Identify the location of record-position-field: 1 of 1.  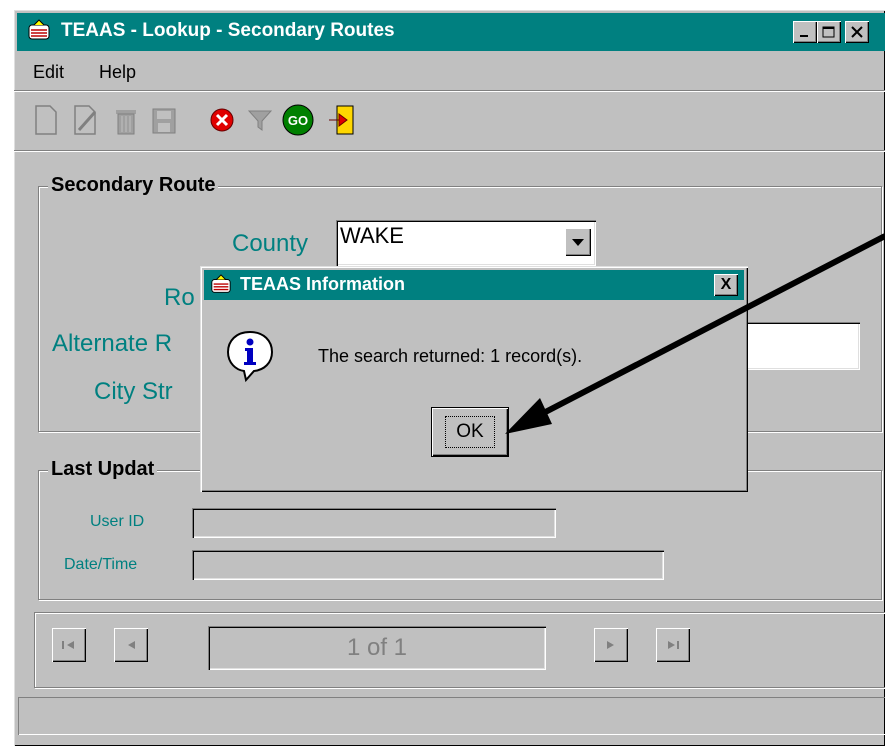
(377, 648).